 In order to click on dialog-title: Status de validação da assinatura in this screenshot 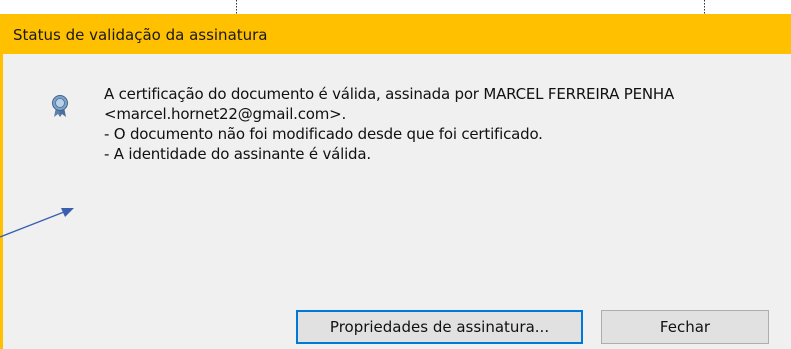, I will do `click(140, 34)`.